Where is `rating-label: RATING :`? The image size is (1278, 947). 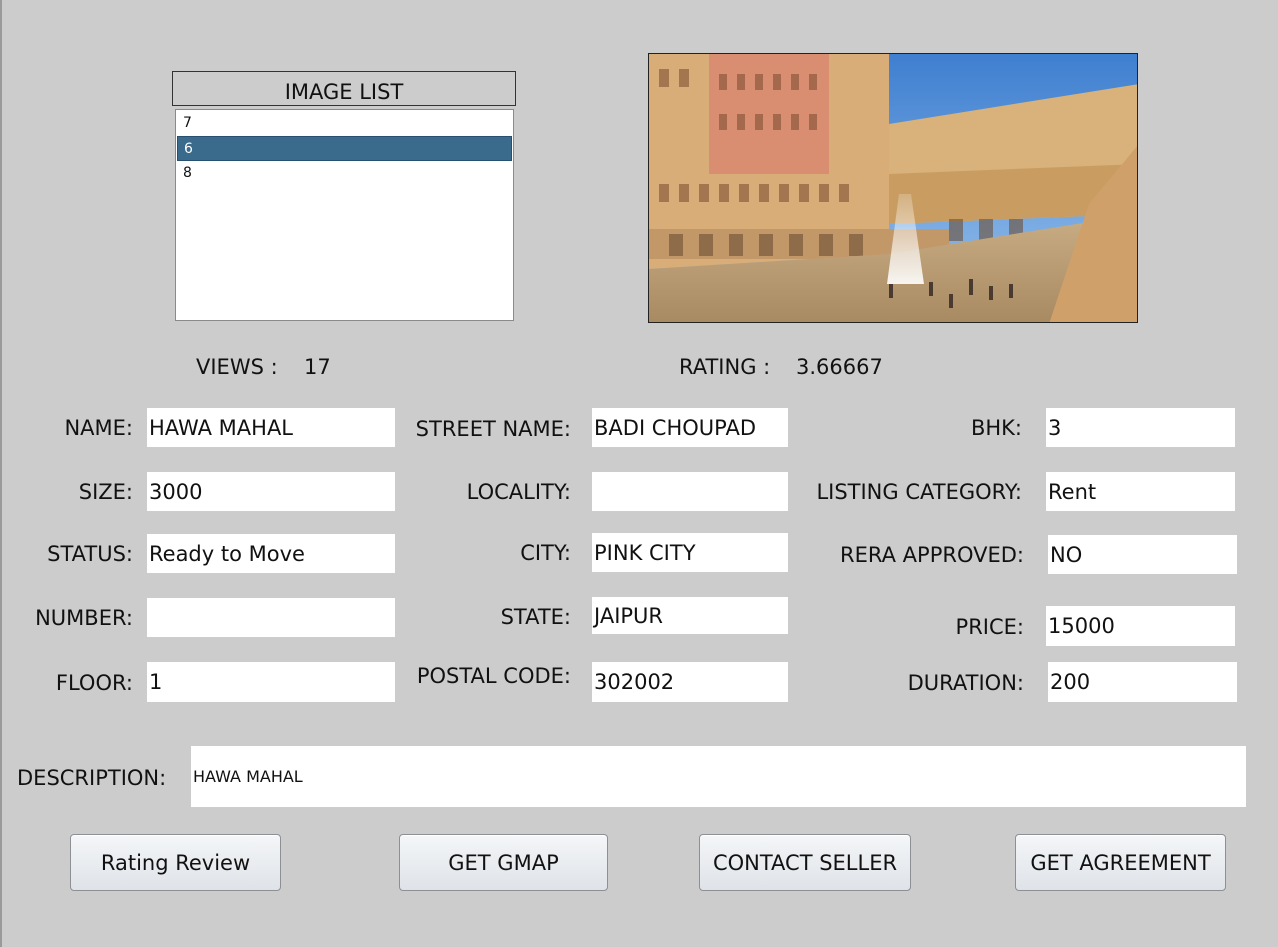 rating-label: RATING : is located at coordinates (725, 367).